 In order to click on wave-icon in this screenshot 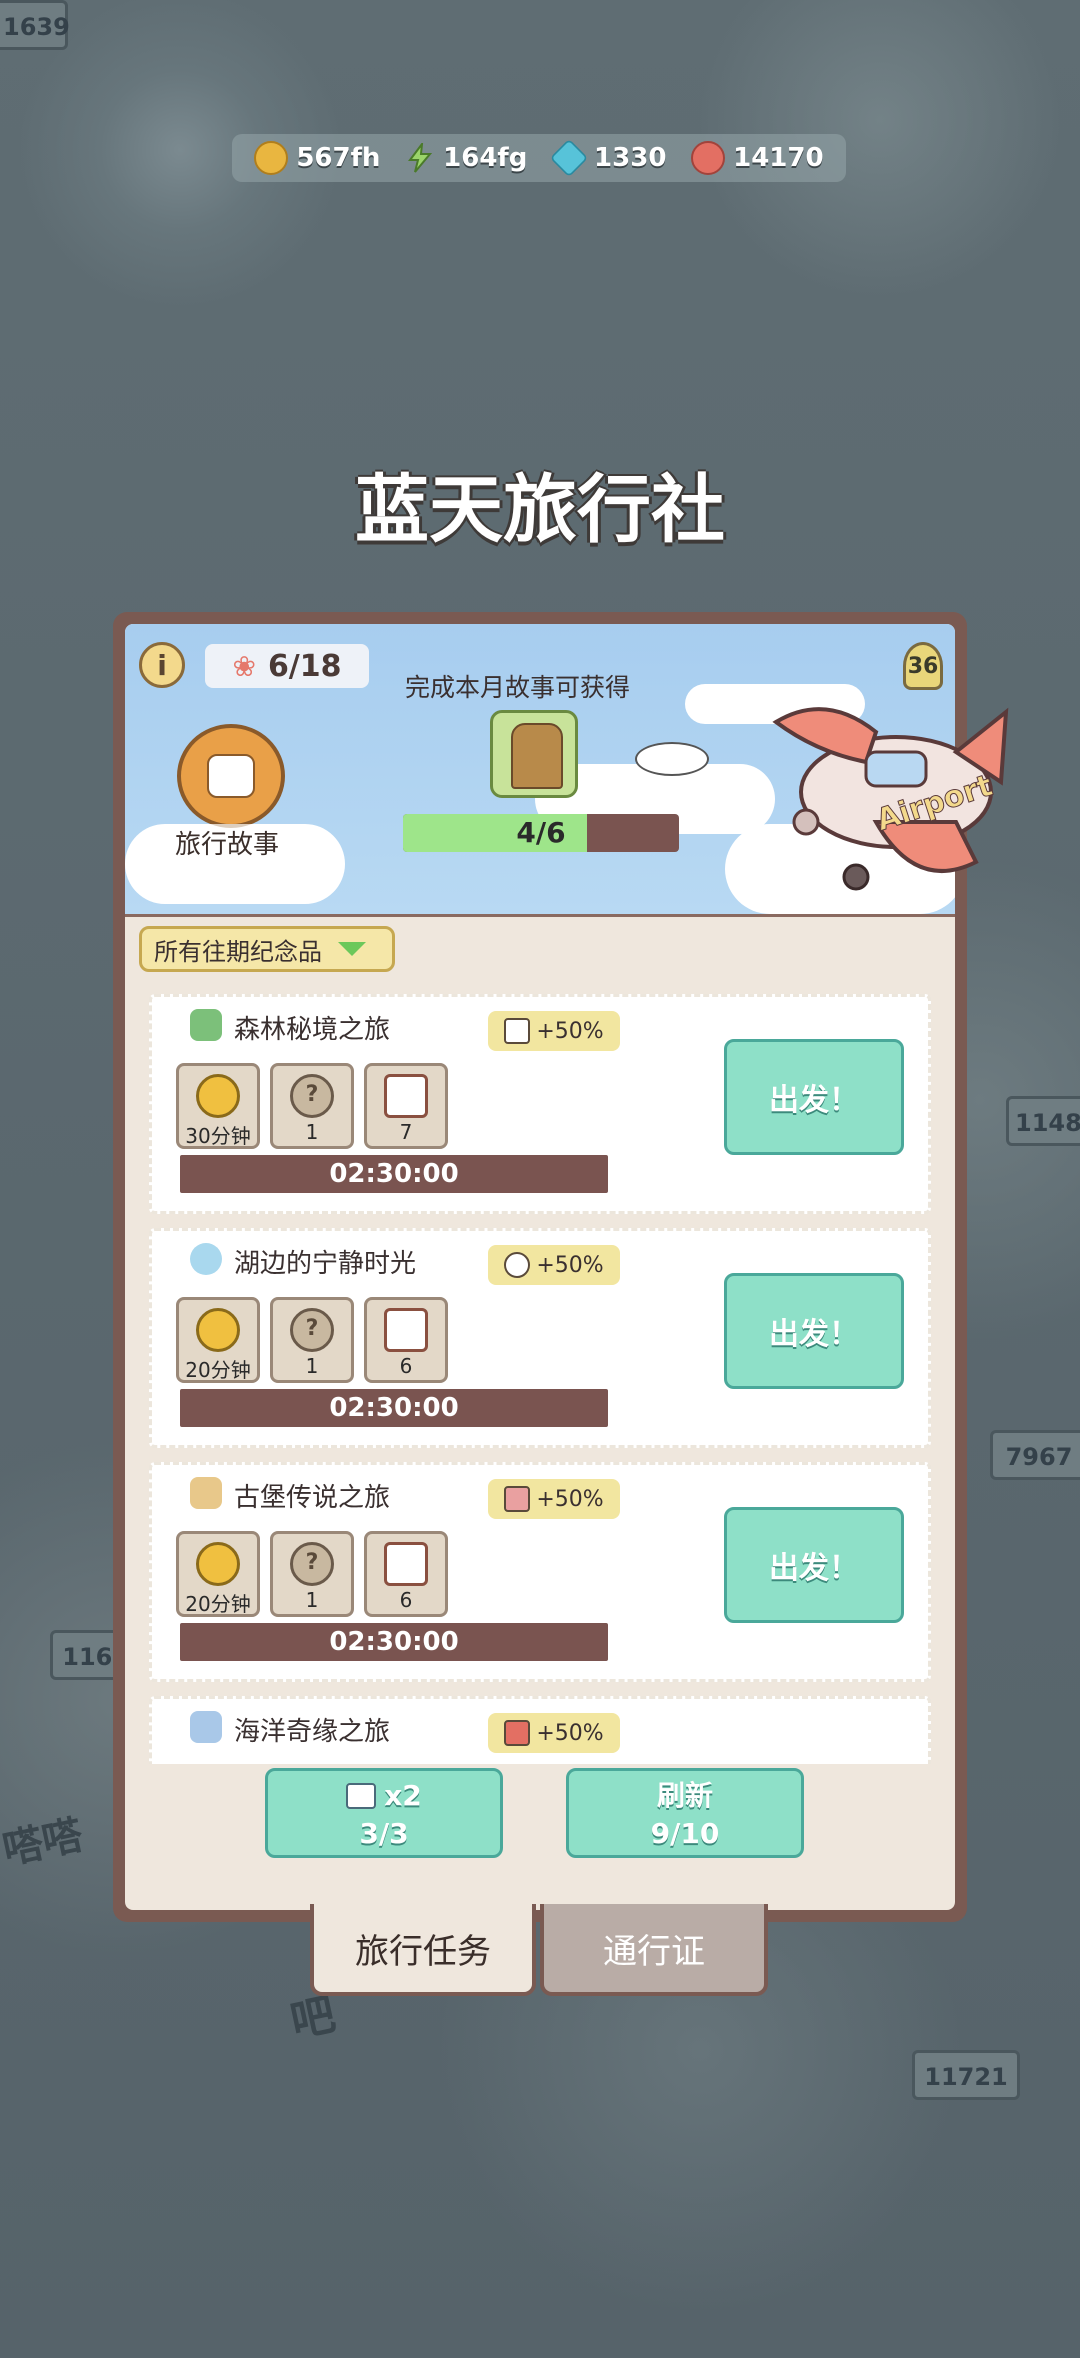, I will do `click(206, 1727)`.